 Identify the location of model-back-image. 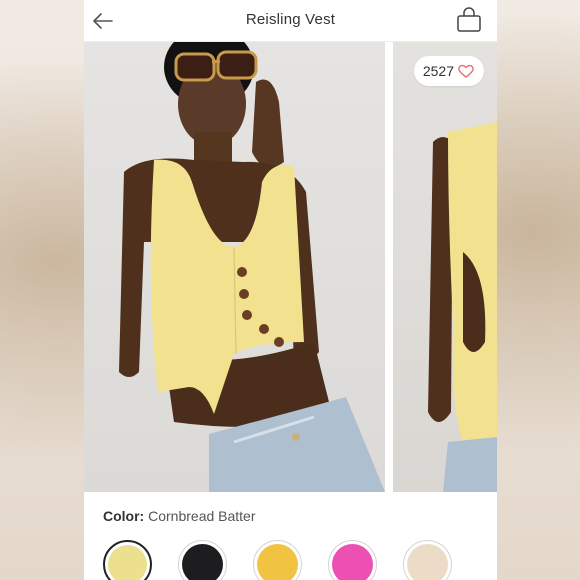
(462, 307).